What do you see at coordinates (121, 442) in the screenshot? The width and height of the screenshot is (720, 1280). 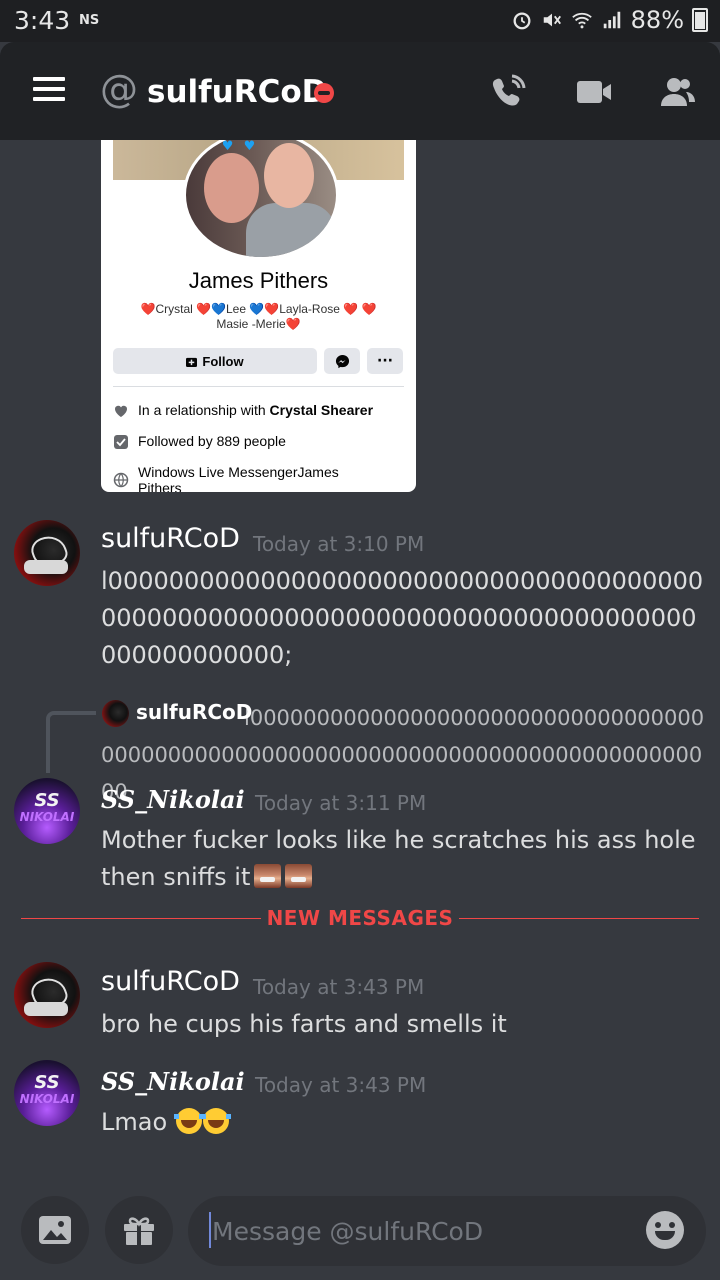 I see `followers-icon` at bounding box center [121, 442].